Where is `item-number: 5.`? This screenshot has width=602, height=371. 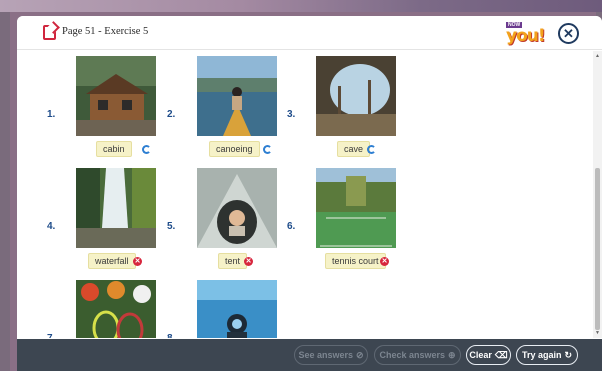 item-number: 5. is located at coordinates (171, 226).